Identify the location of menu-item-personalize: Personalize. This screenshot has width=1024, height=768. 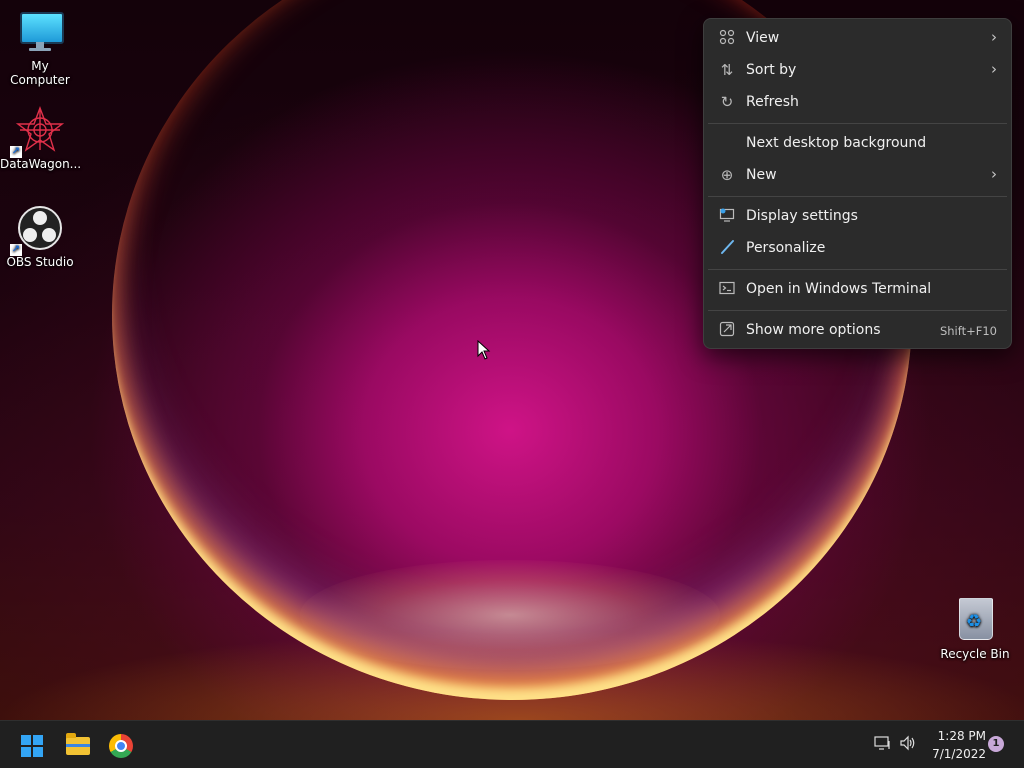
(857, 248).